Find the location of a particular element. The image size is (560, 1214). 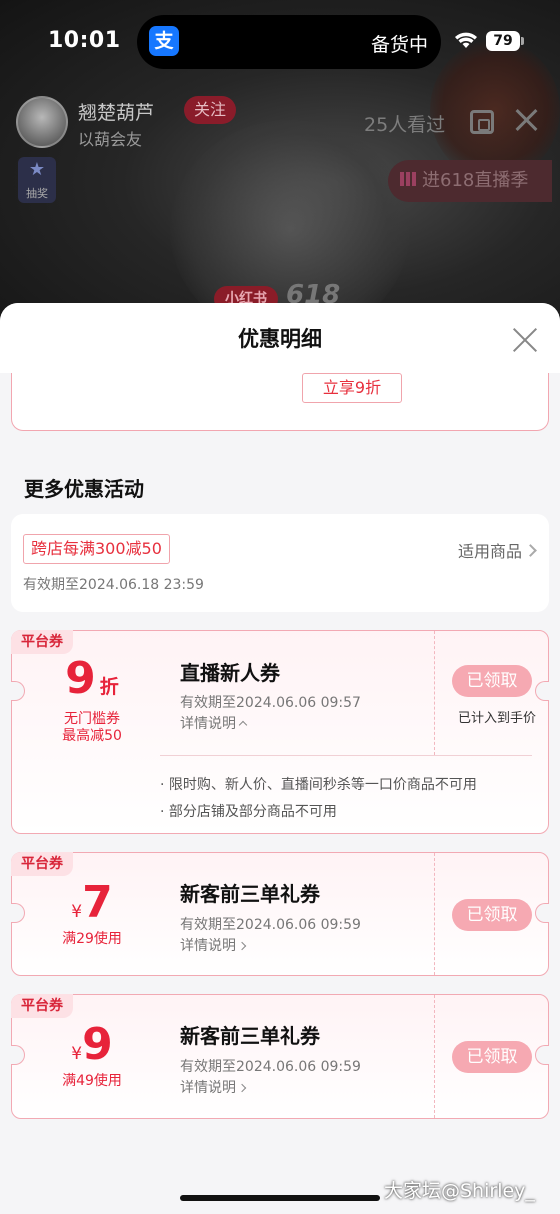

home-indicator is located at coordinates (280, 1198).